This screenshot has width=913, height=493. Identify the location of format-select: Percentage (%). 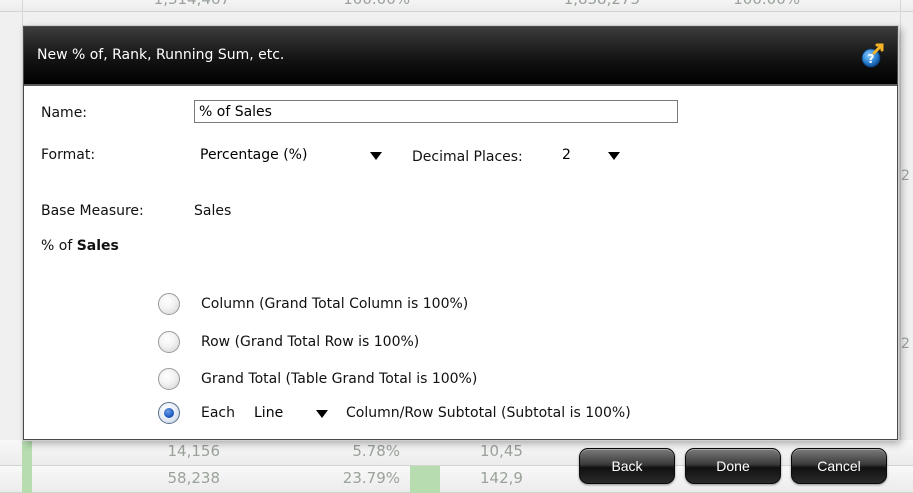
(291, 156).